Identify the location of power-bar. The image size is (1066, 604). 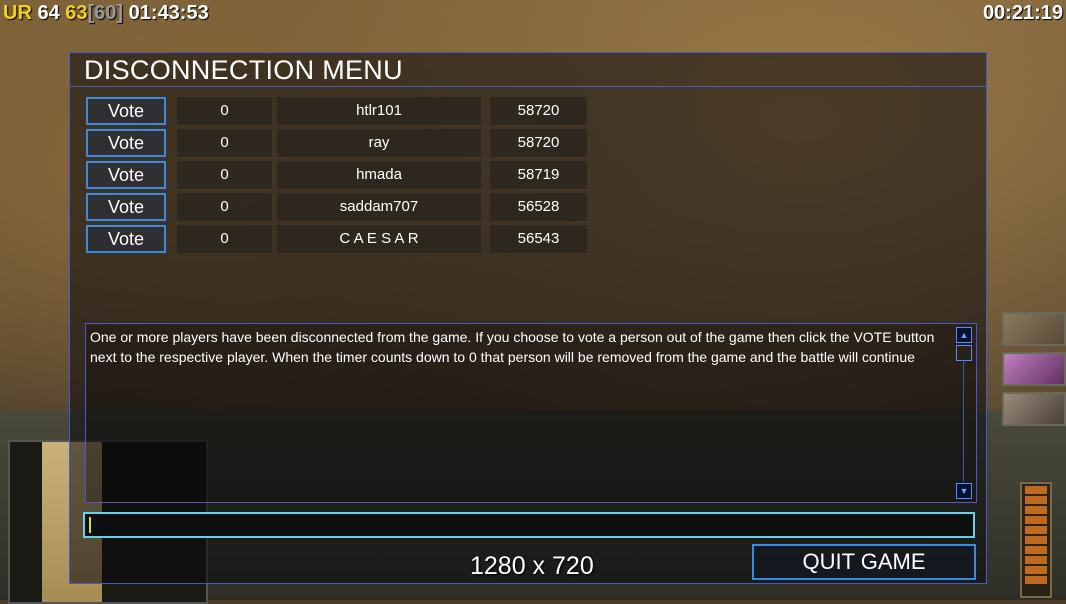
(1036, 540).